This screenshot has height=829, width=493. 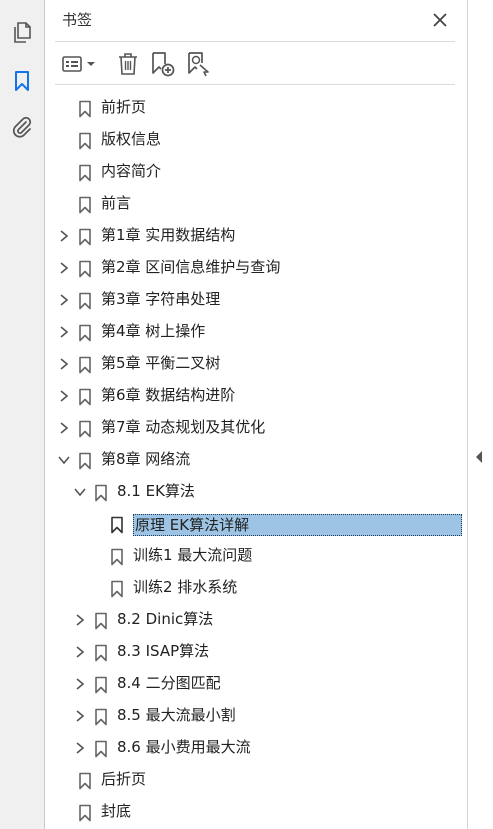 I want to click on bookmark-label: 8.3 ISAP算法, so click(x=163, y=651).